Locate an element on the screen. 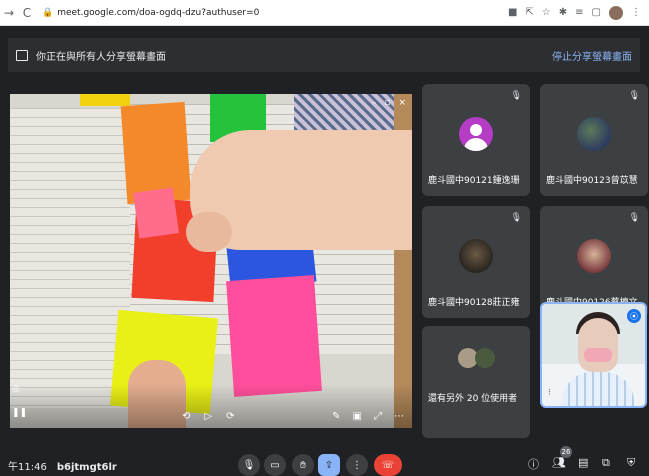 Image resolution: width=649 pixels, height=476 pixels. window-controls: – ▫ × is located at coordinates (389, 103).